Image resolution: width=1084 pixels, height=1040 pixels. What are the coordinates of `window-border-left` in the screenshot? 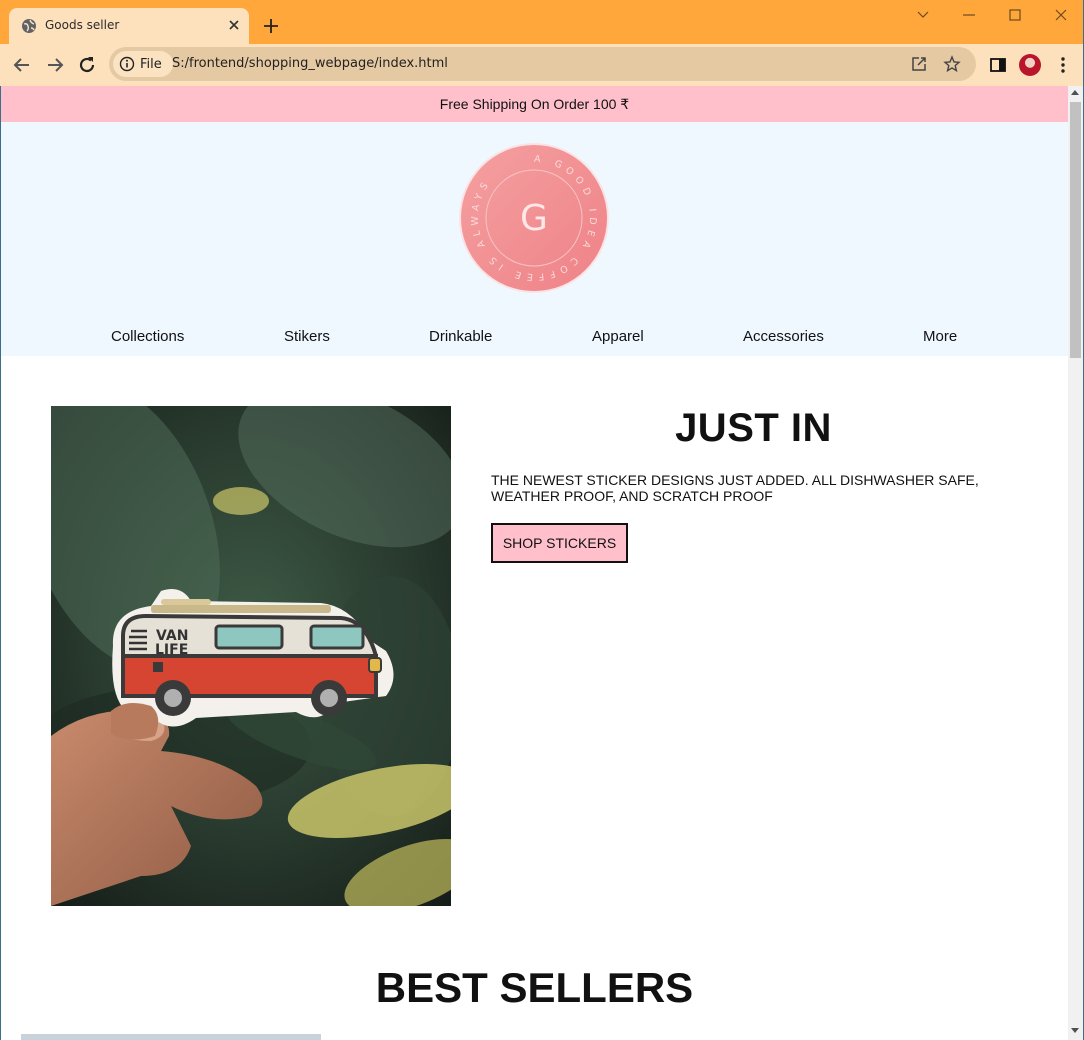 It's located at (0, 563).